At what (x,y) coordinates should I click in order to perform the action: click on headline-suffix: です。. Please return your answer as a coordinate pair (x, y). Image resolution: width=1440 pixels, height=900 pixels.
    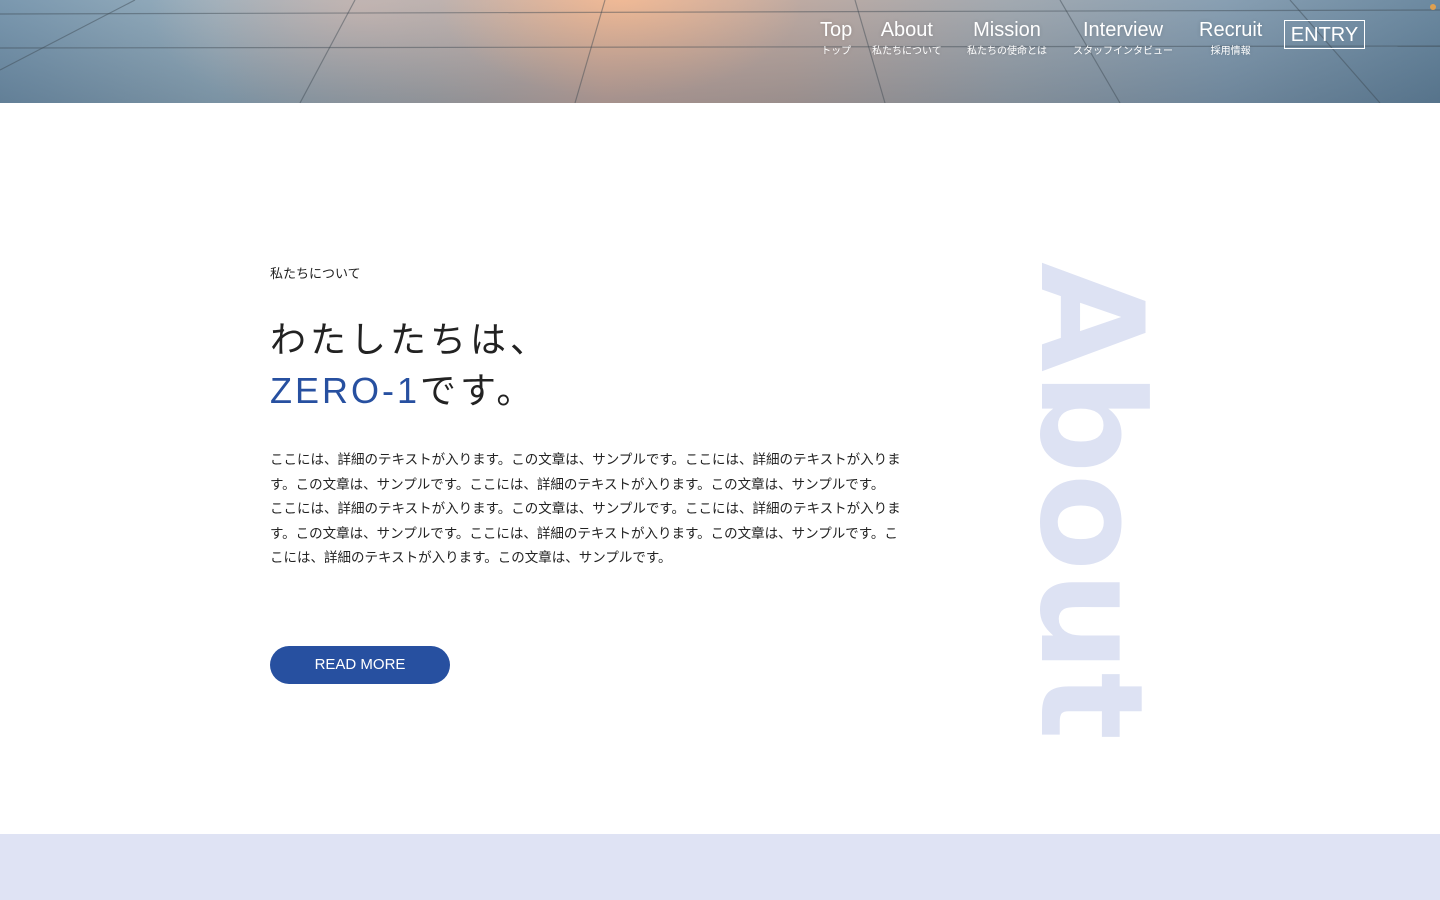
    Looking at the image, I should click on (478, 391).